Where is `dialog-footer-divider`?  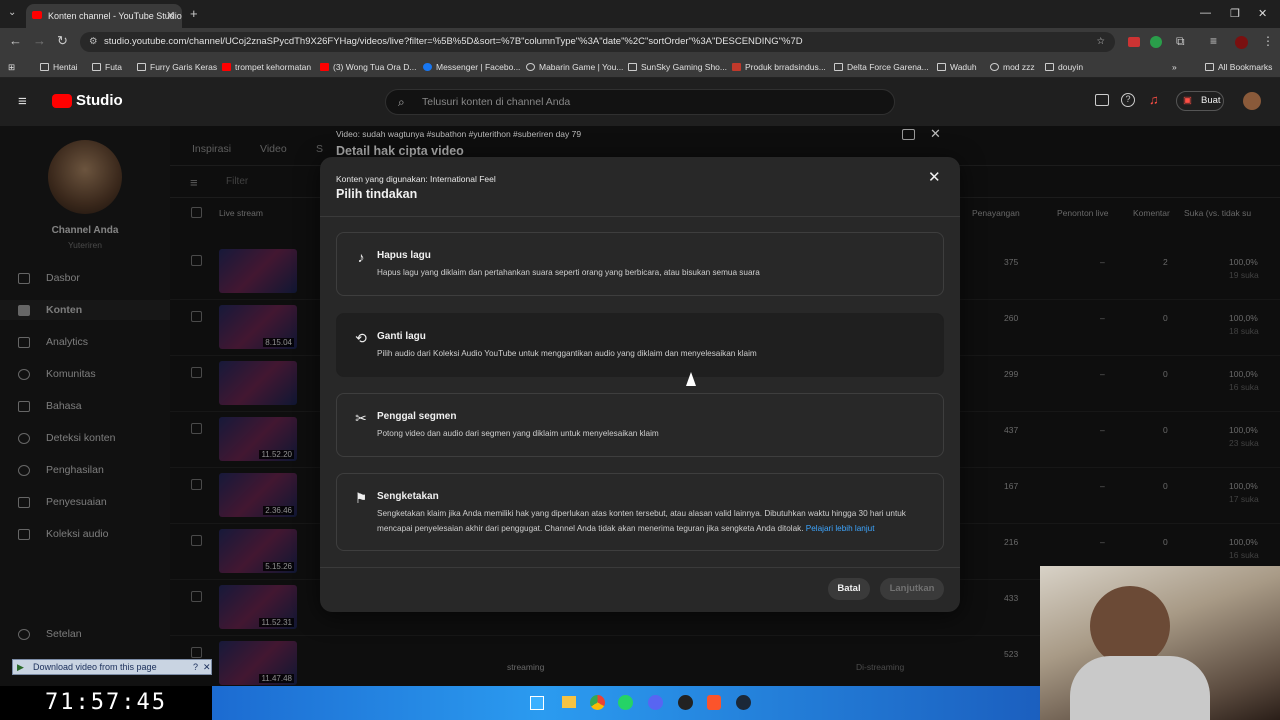
dialog-footer-divider is located at coordinates (640, 567).